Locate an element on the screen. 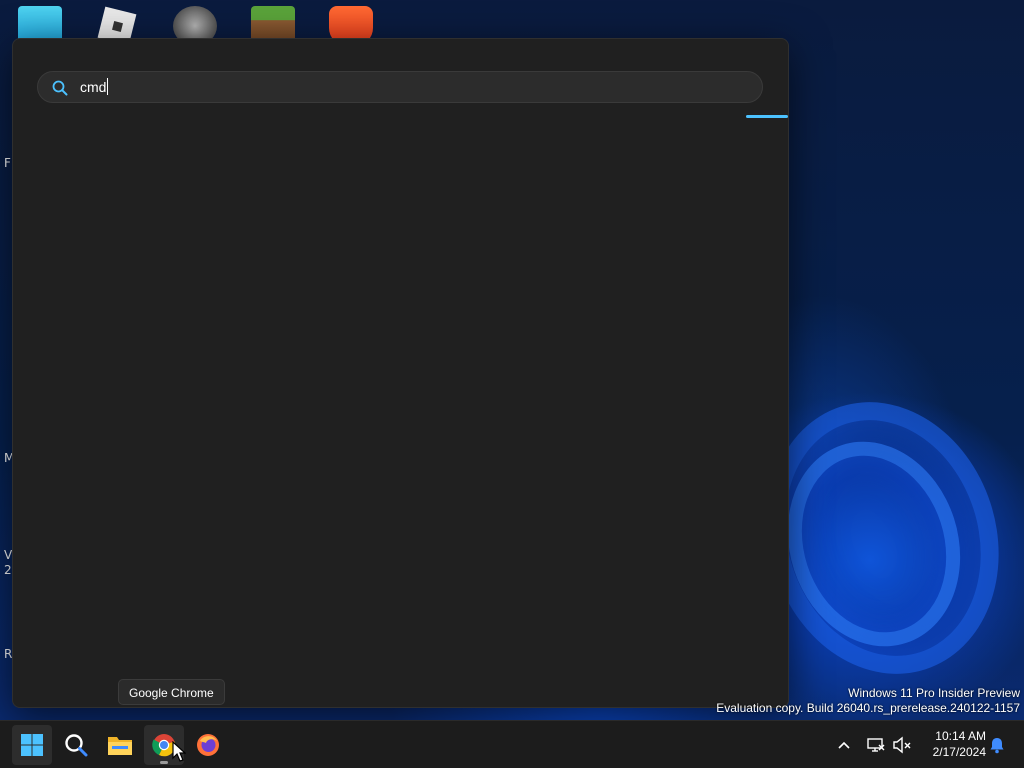 The height and width of the screenshot is (768, 1024). desktop-icon-label: F is located at coordinates (7, 163).